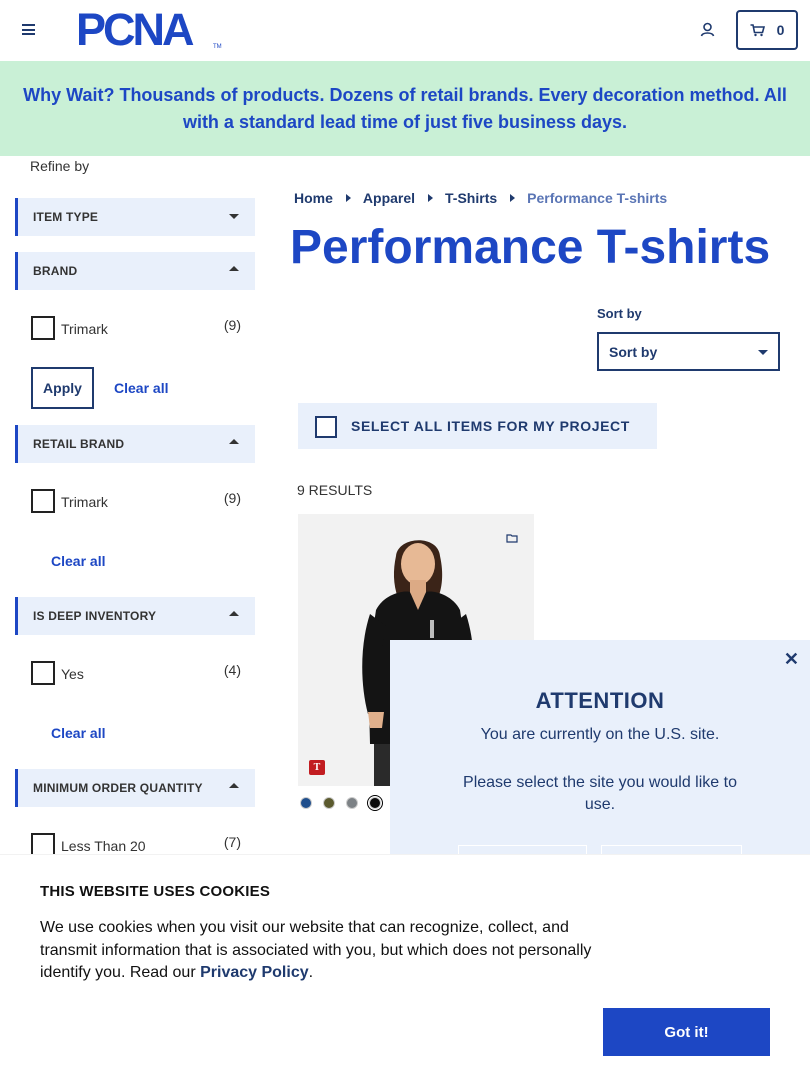  What do you see at coordinates (686, 1032) in the screenshot?
I see `got-it-button: Got it!` at bounding box center [686, 1032].